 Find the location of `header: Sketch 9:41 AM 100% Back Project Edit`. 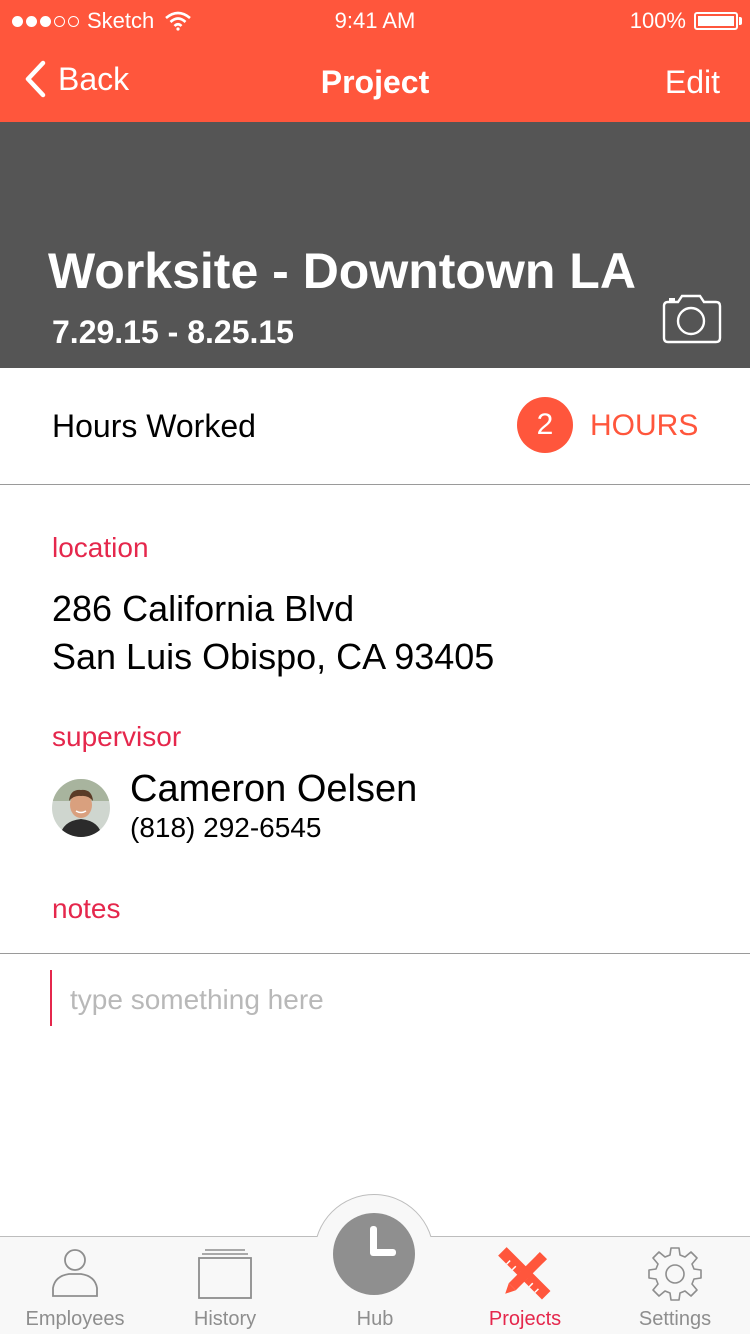

header: Sketch 9:41 AM 100% Back Project Edit is located at coordinates (375, 61).